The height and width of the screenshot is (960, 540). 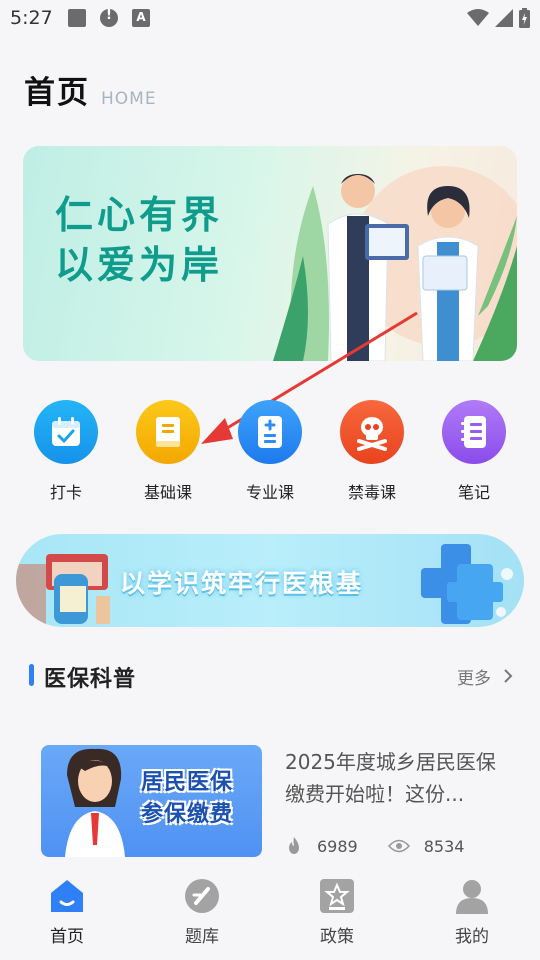 I want to click on nav-item-home: 首页, so click(x=67, y=912).